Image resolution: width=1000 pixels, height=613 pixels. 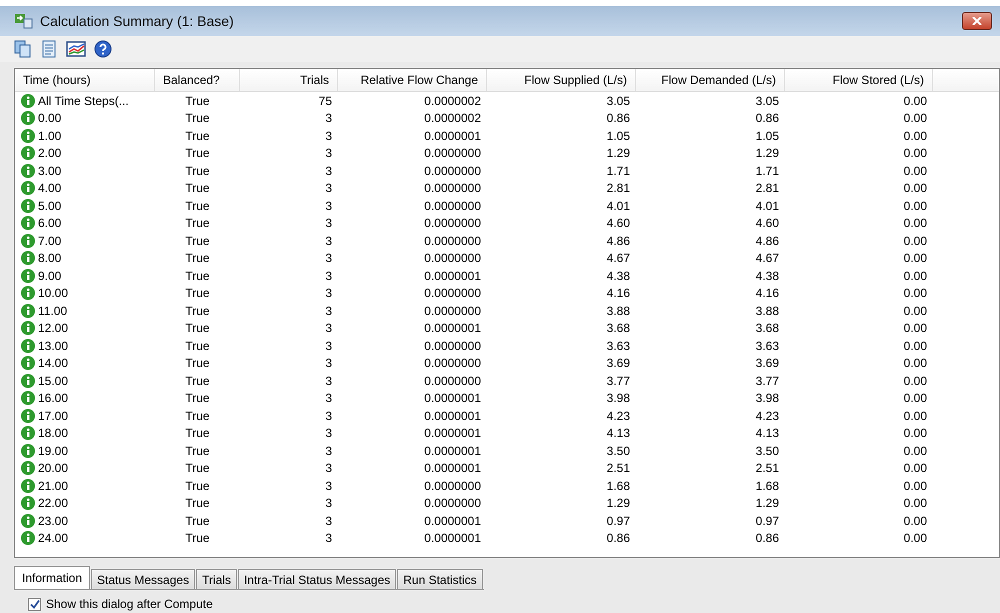 I want to click on table-cell: 4.01, so click(x=618, y=205).